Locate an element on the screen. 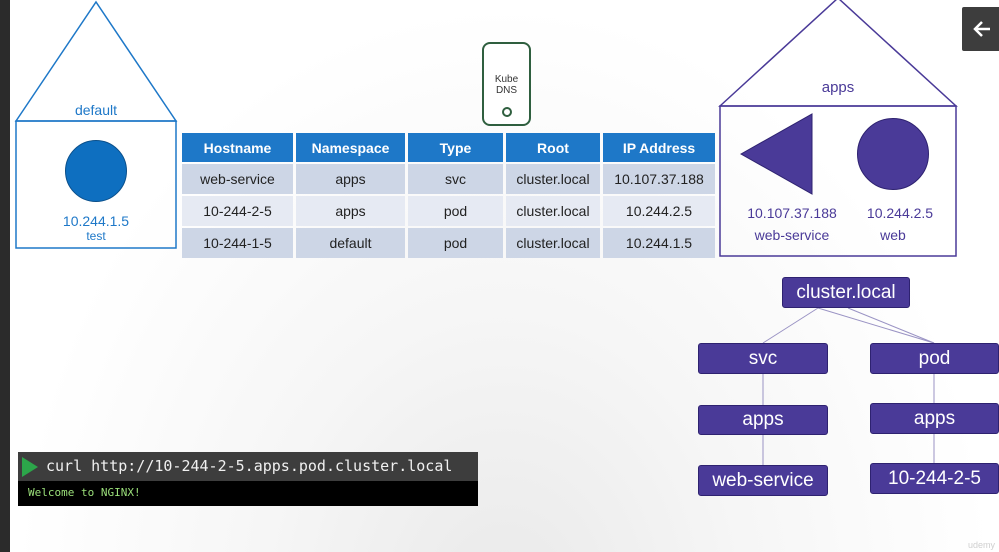  header-type: Type is located at coordinates (455, 147).